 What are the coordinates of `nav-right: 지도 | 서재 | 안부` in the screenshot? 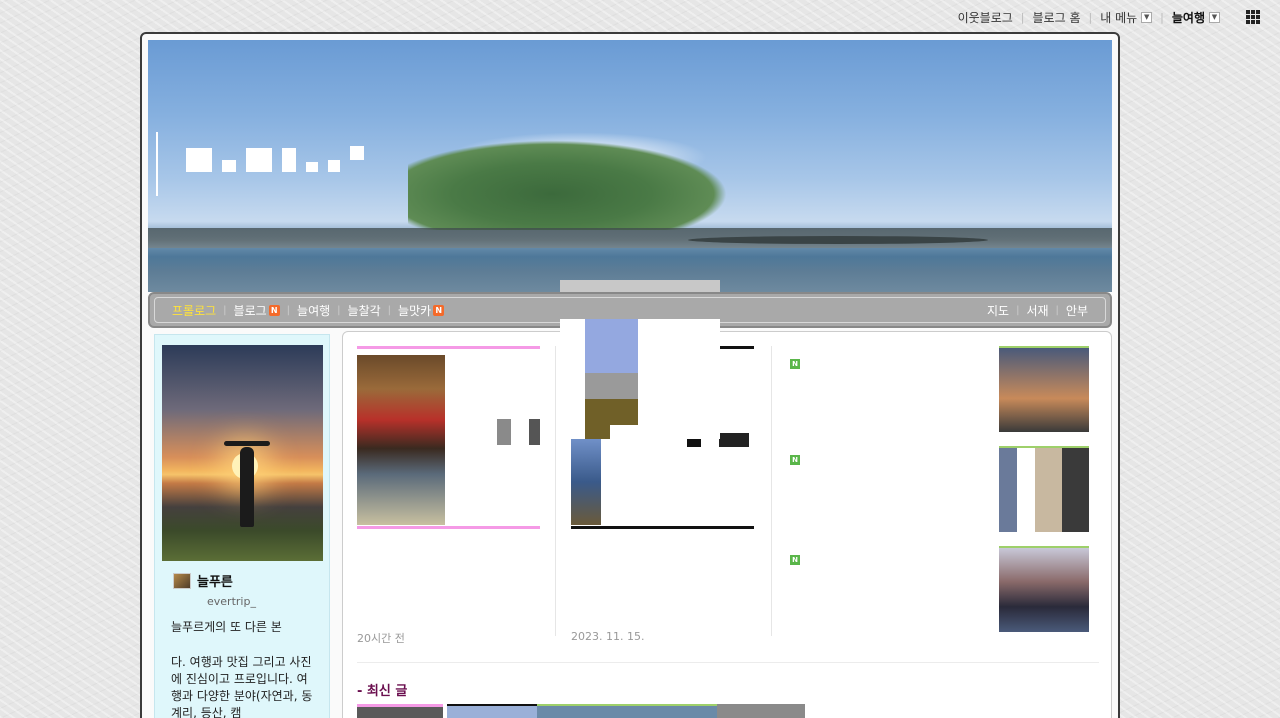 It's located at (1037, 310).